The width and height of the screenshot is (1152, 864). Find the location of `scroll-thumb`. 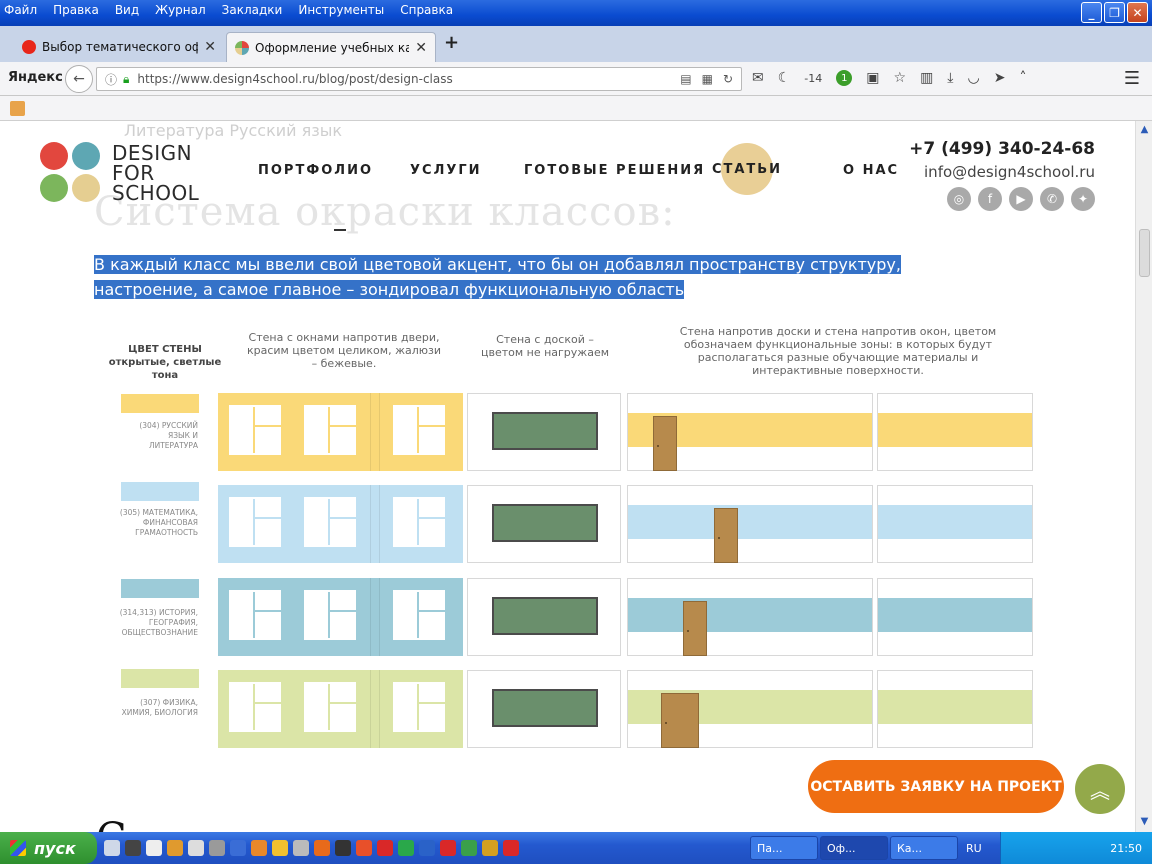

scroll-thumb is located at coordinates (1144, 253).